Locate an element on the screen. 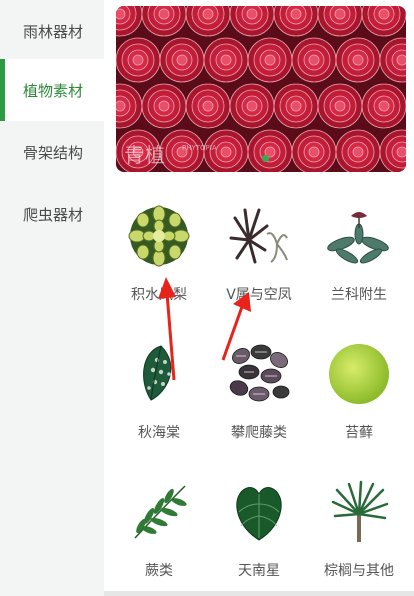 The height and width of the screenshot is (596, 414). category-label: 积水凤梨 is located at coordinates (159, 295).